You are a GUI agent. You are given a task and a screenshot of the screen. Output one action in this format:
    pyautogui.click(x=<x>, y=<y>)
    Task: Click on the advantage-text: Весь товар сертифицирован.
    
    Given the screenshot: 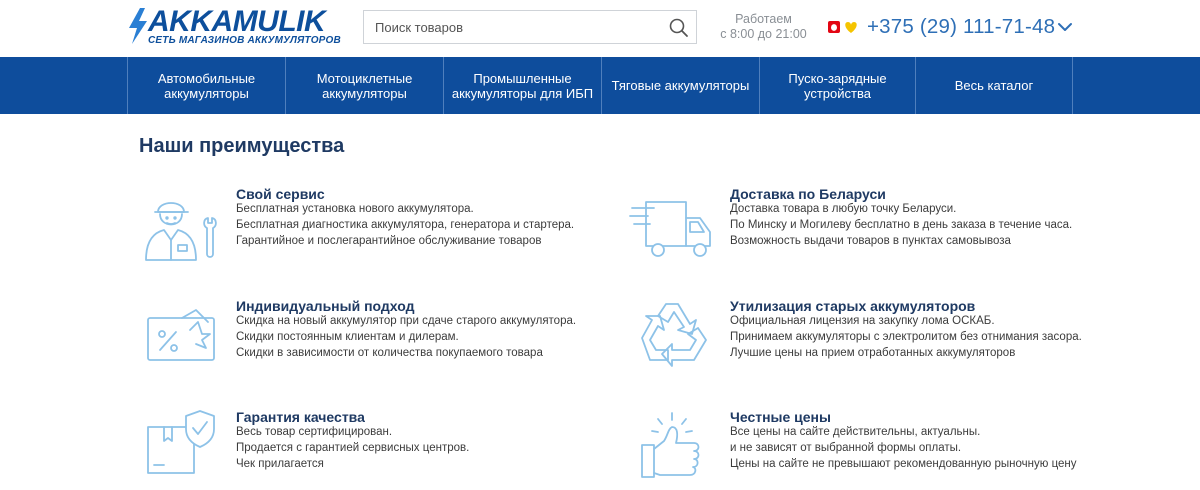 What is the action you would take?
    pyautogui.click(x=314, y=432)
    